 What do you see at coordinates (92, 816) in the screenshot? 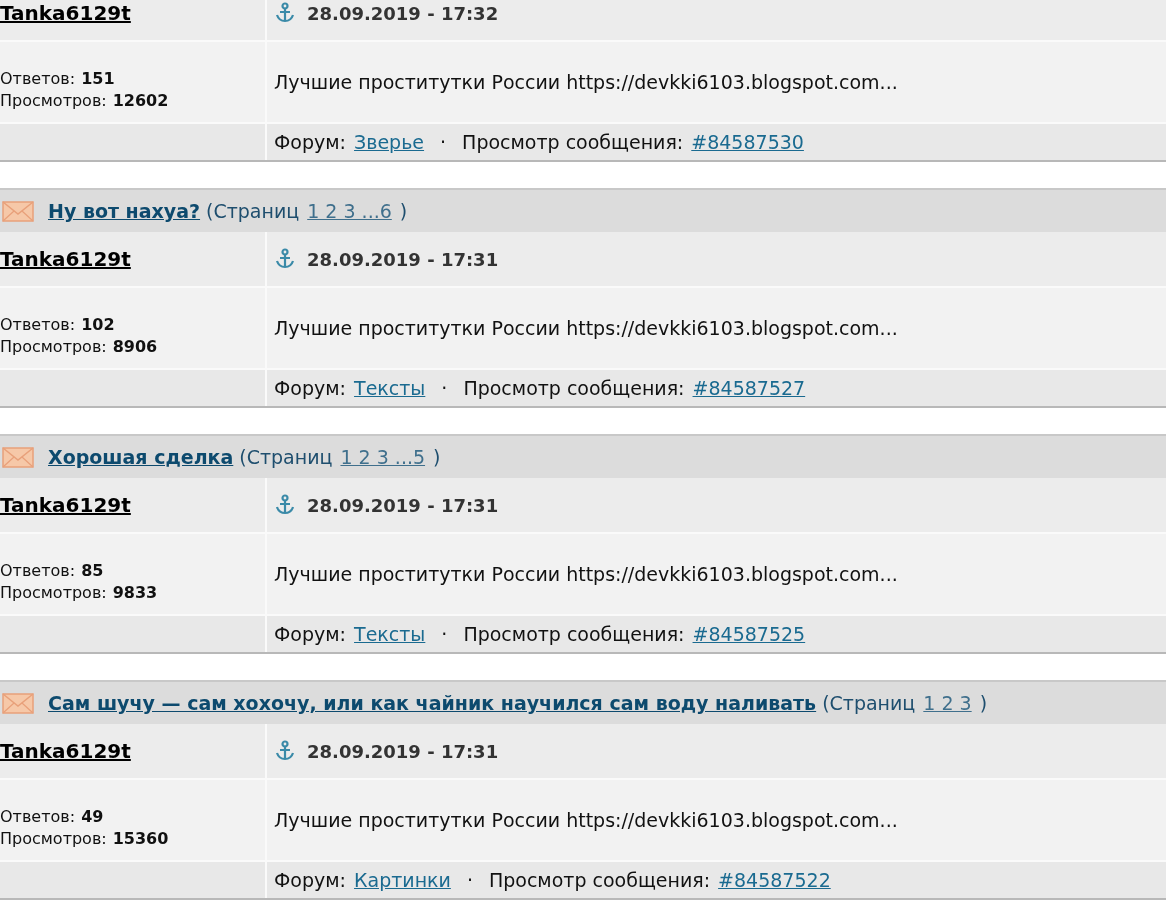
I see `replies-count: 49` at bounding box center [92, 816].